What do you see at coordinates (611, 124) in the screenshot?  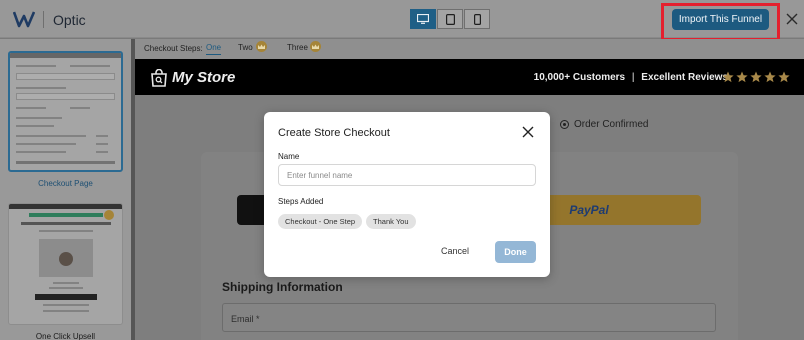 I see `order-confirmed-label: Order Confirmed` at bounding box center [611, 124].